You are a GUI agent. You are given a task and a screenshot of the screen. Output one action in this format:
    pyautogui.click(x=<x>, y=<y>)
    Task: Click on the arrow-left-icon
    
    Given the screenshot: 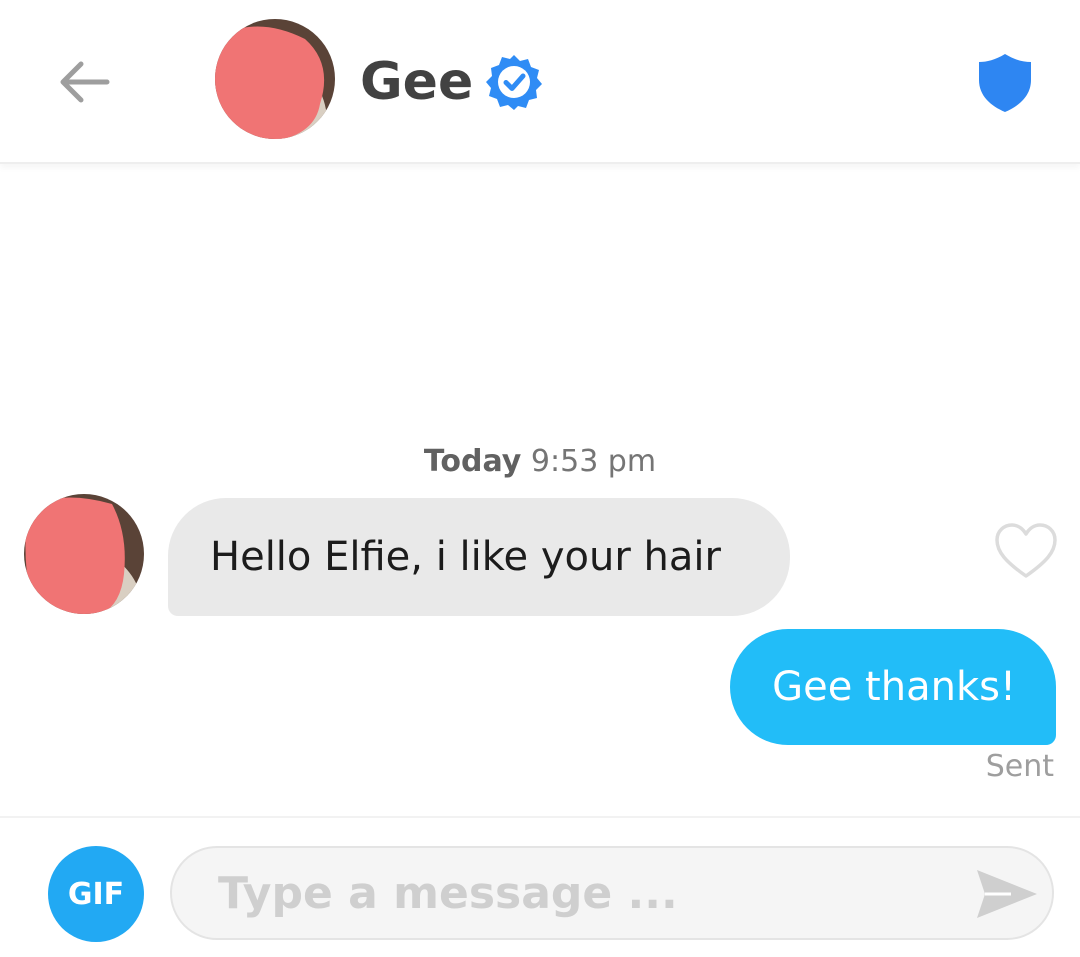 What is the action you would take?
    pyautogui.click(x=85, y=82)
    